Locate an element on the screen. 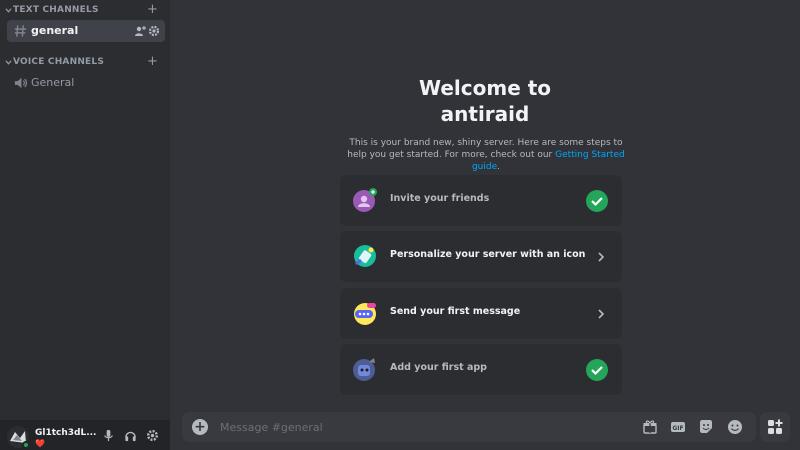  apps-icon is located at coordinates (775, 426).